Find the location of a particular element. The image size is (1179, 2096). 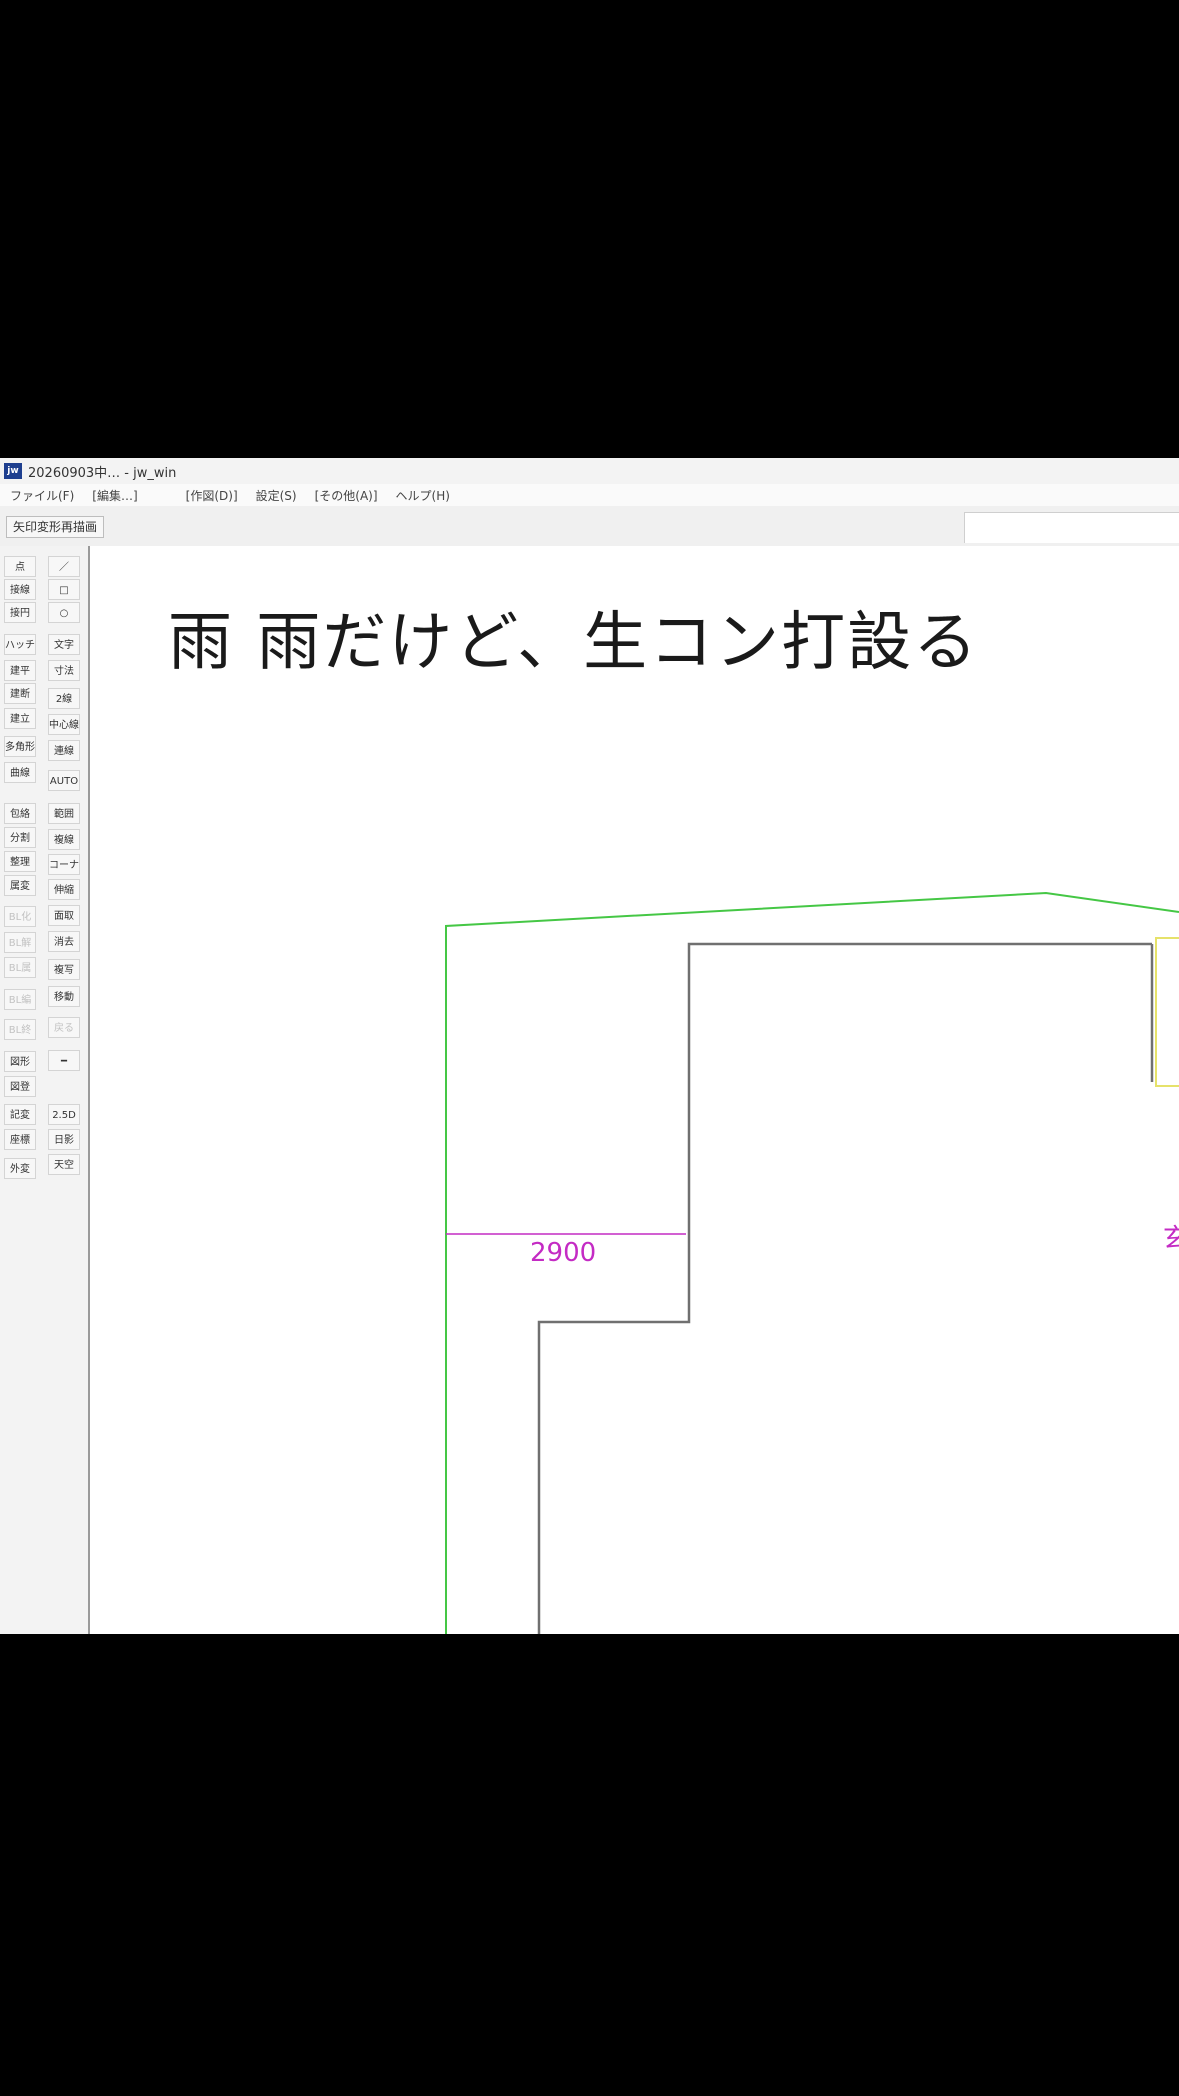

menu-draw: [作図(D)] is located at coordinates (212, 495).